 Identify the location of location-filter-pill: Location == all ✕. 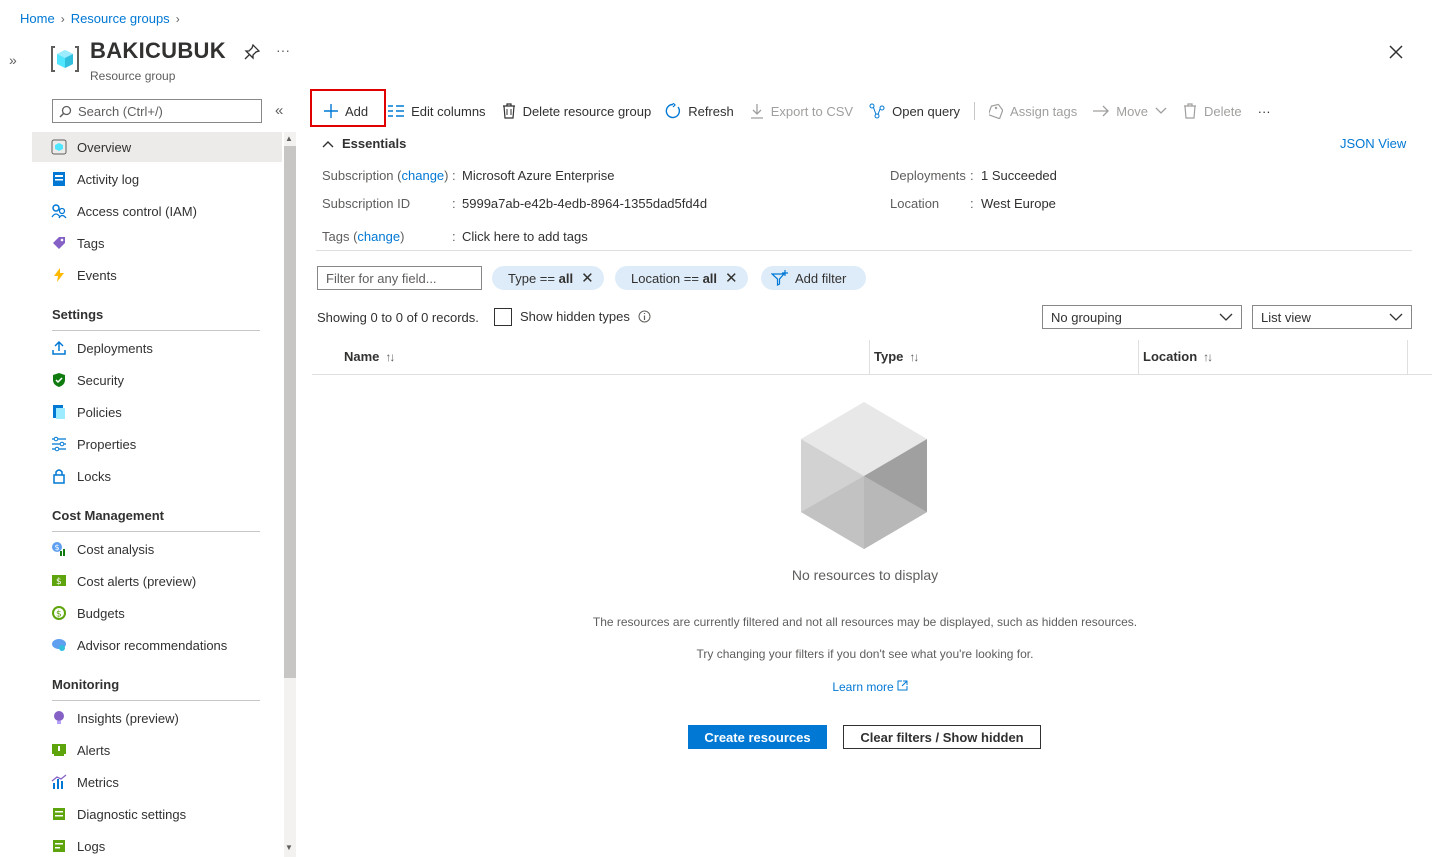
(681, 278).